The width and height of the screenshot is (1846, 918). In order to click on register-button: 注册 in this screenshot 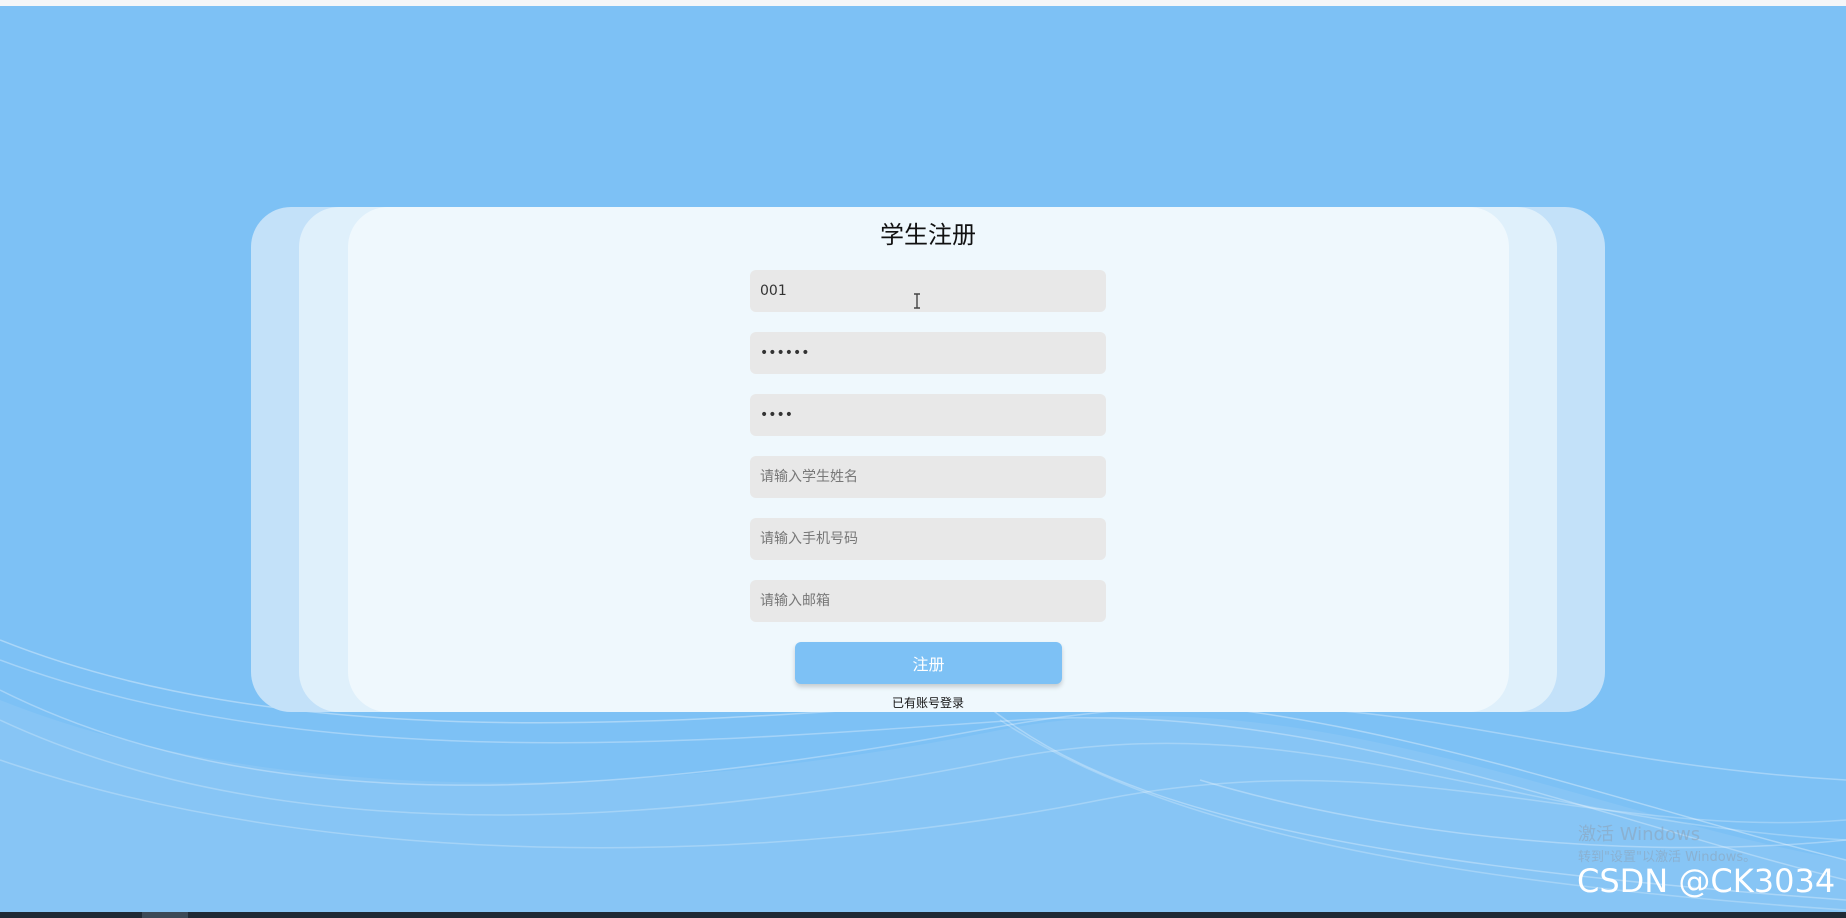, I will do `click(928, 663)`.